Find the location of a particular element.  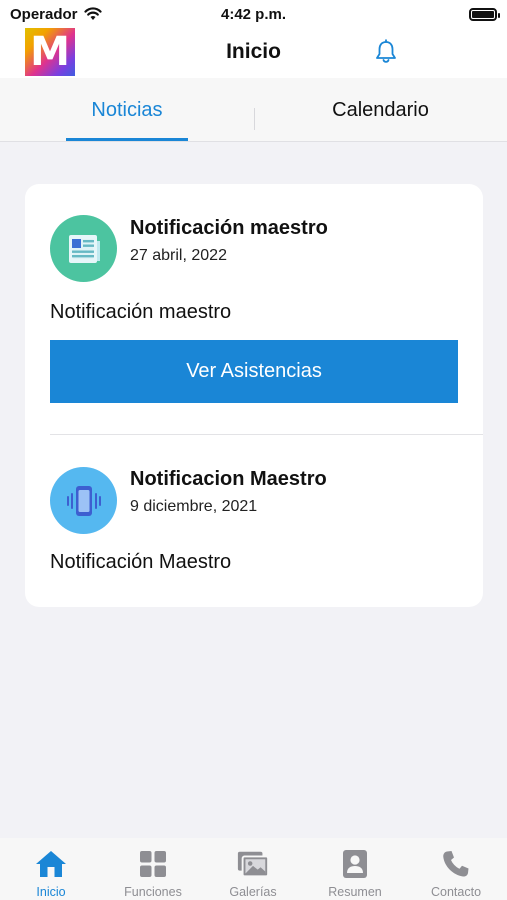

vibrating-phone-icon is located at coordinates (83, 500).